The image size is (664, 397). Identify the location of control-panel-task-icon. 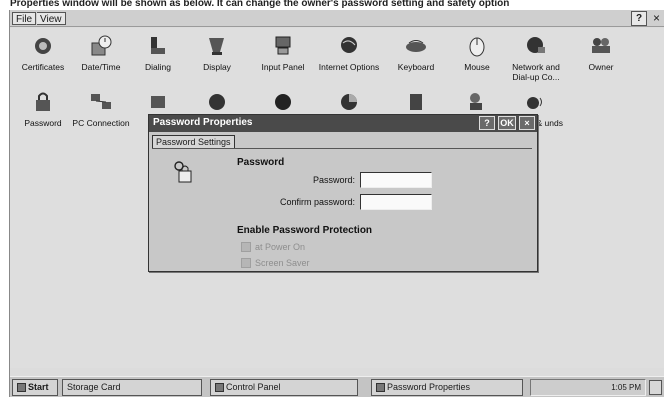
(219, 388).